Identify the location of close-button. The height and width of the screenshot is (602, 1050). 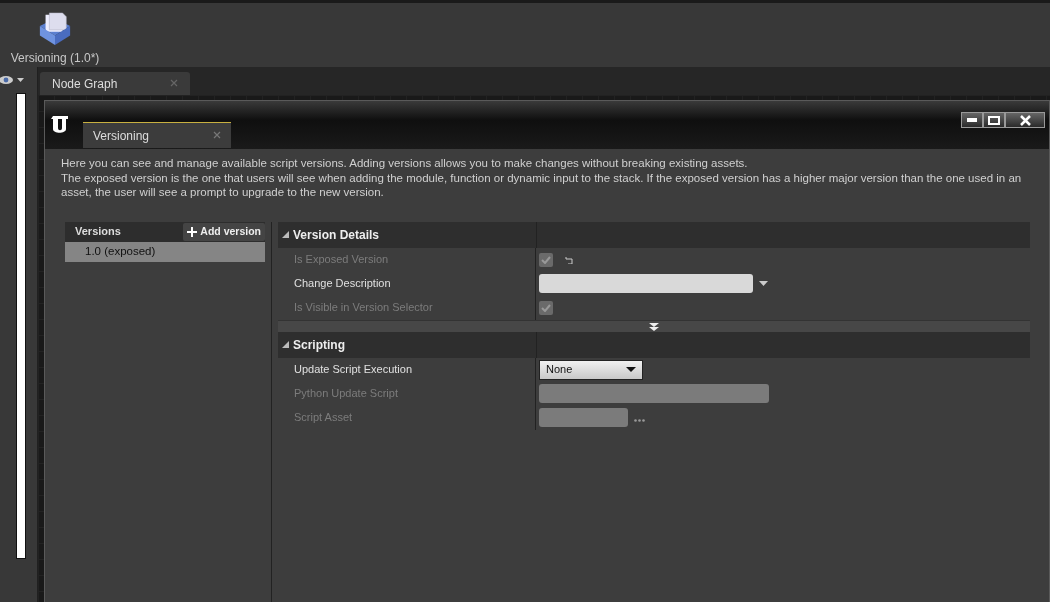
(1025, 120).